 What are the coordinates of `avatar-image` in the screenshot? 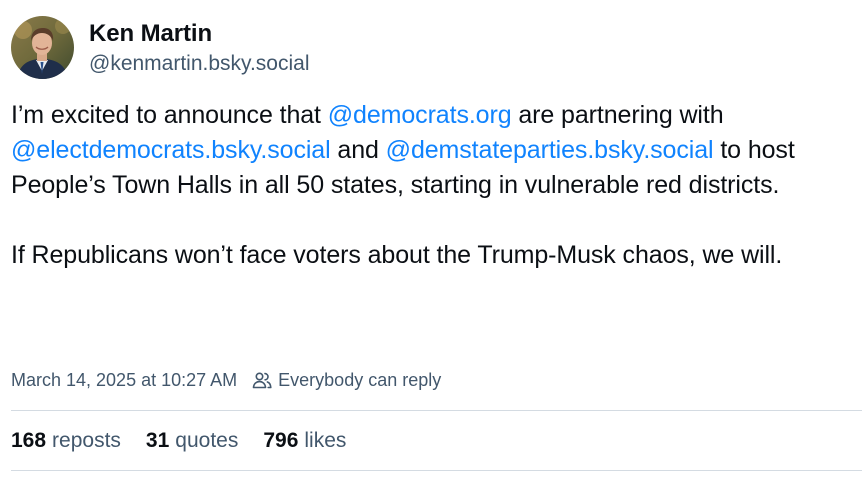 It's located at (42, 47).